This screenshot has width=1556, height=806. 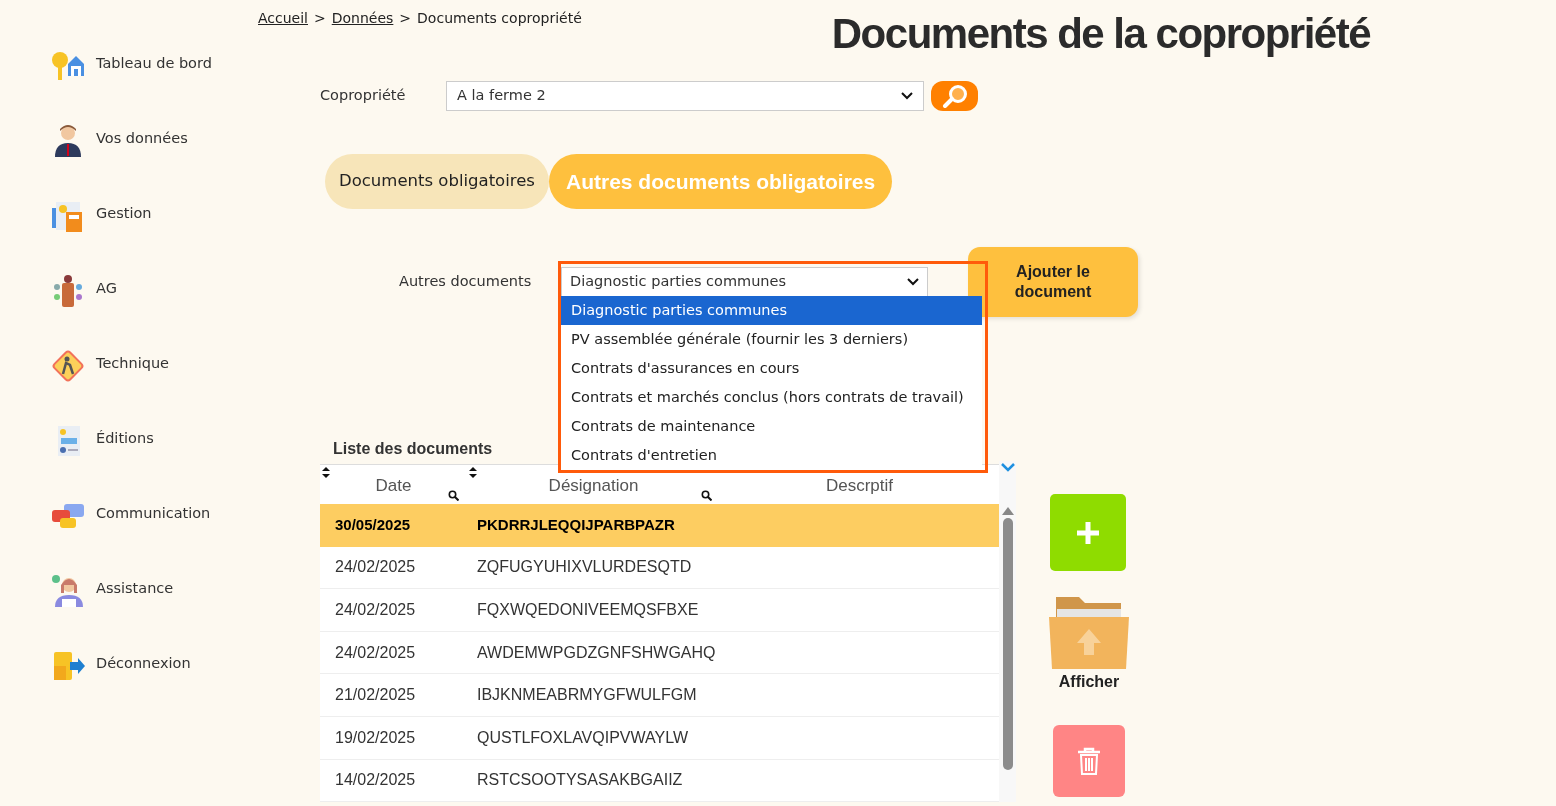 I want to click on page-title: Documents de la copropriété, so click(x=1101, y=34).